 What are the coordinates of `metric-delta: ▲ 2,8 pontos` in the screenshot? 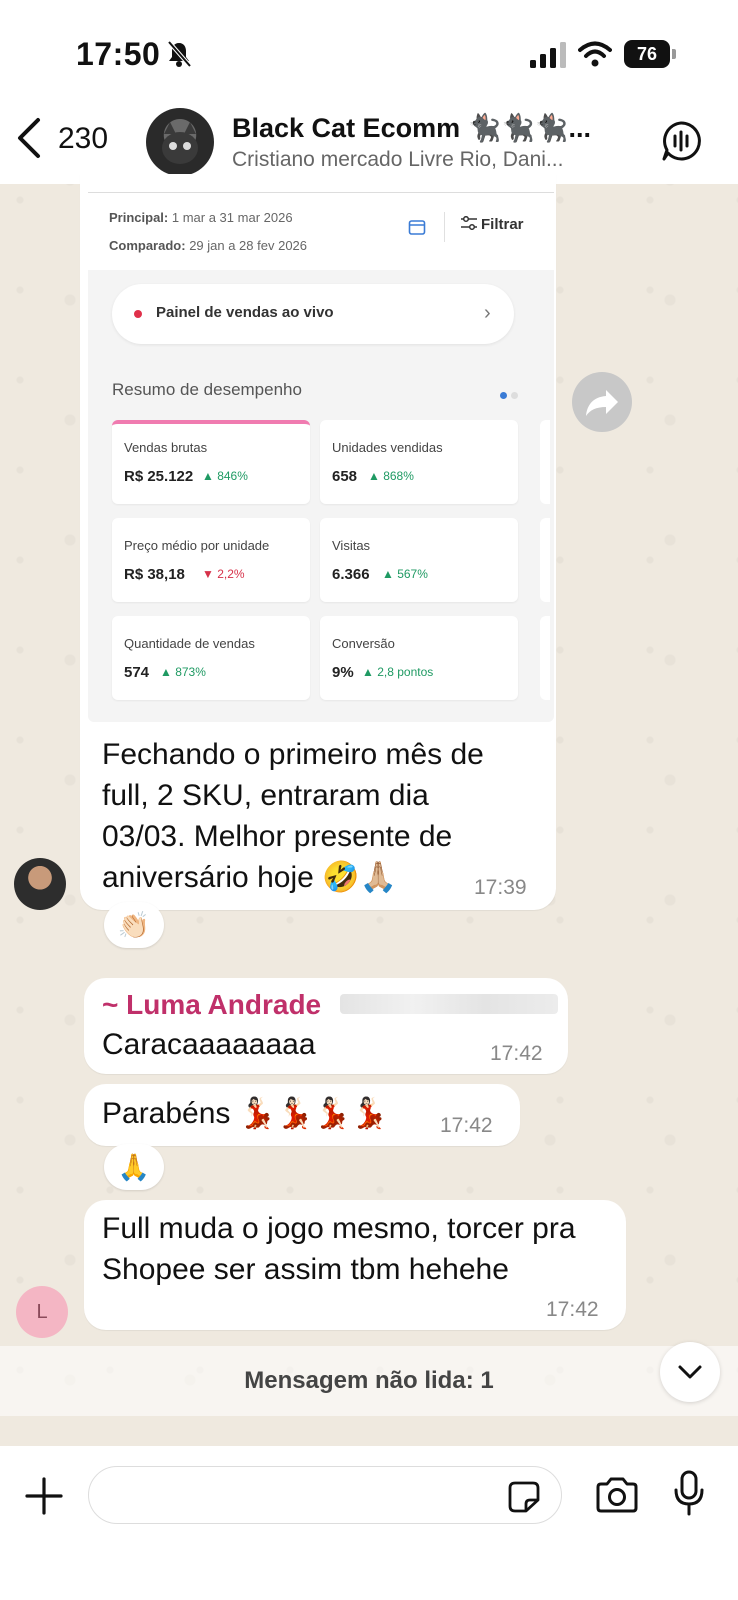 It's located at (398, 672).